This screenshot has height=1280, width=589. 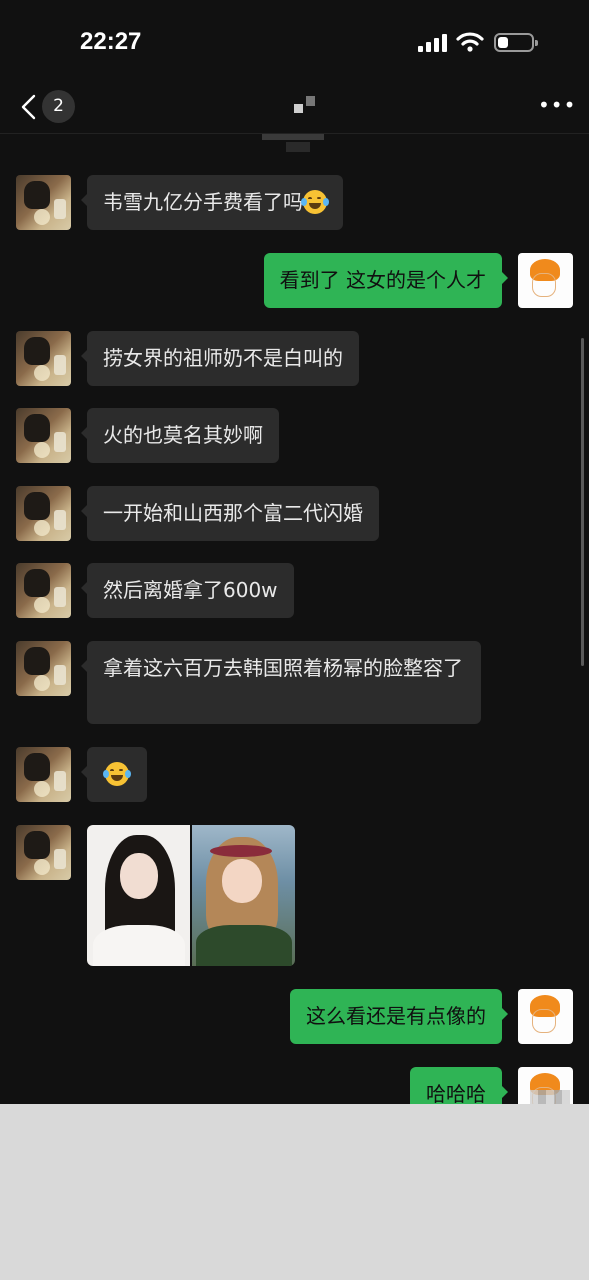 I want to click on wifi-icon, so click(x=470, y=42).